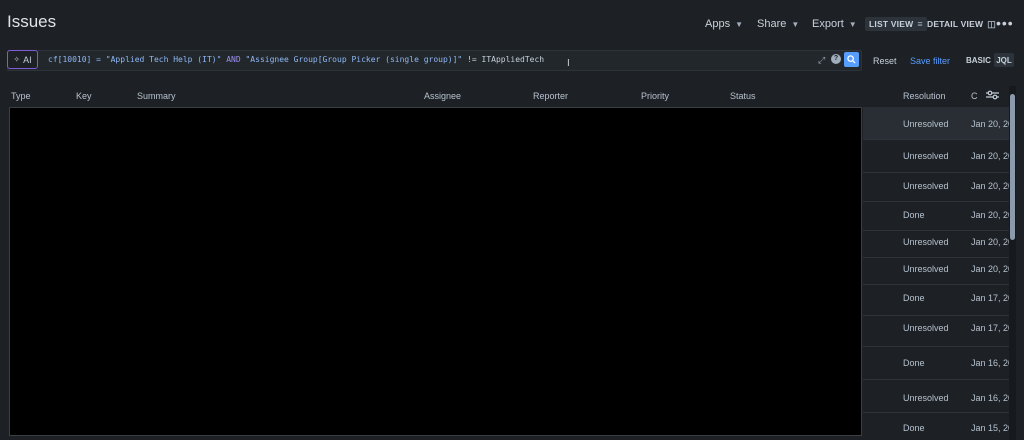 This screenshot has height=440, width=1024. I want to click on created-cell: Jan 15, 20, so click(990, 428).